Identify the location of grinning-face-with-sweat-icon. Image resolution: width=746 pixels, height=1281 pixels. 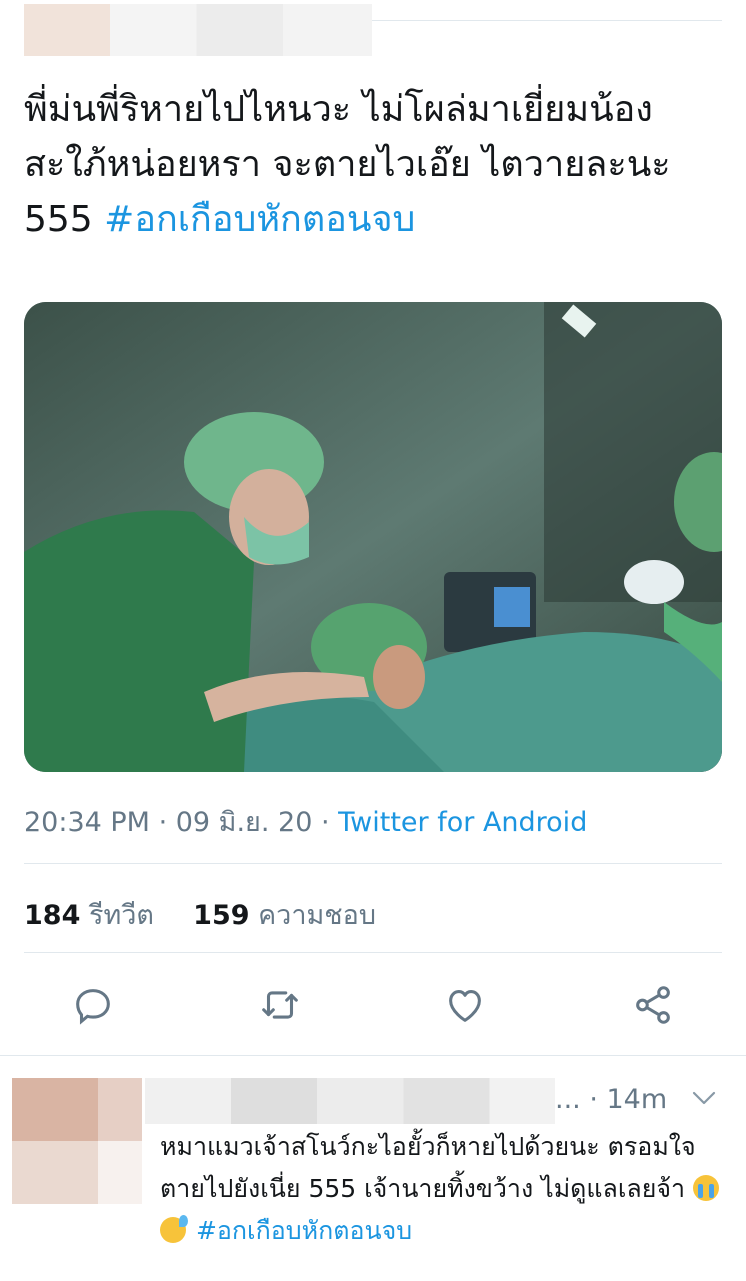
(174, 1229).